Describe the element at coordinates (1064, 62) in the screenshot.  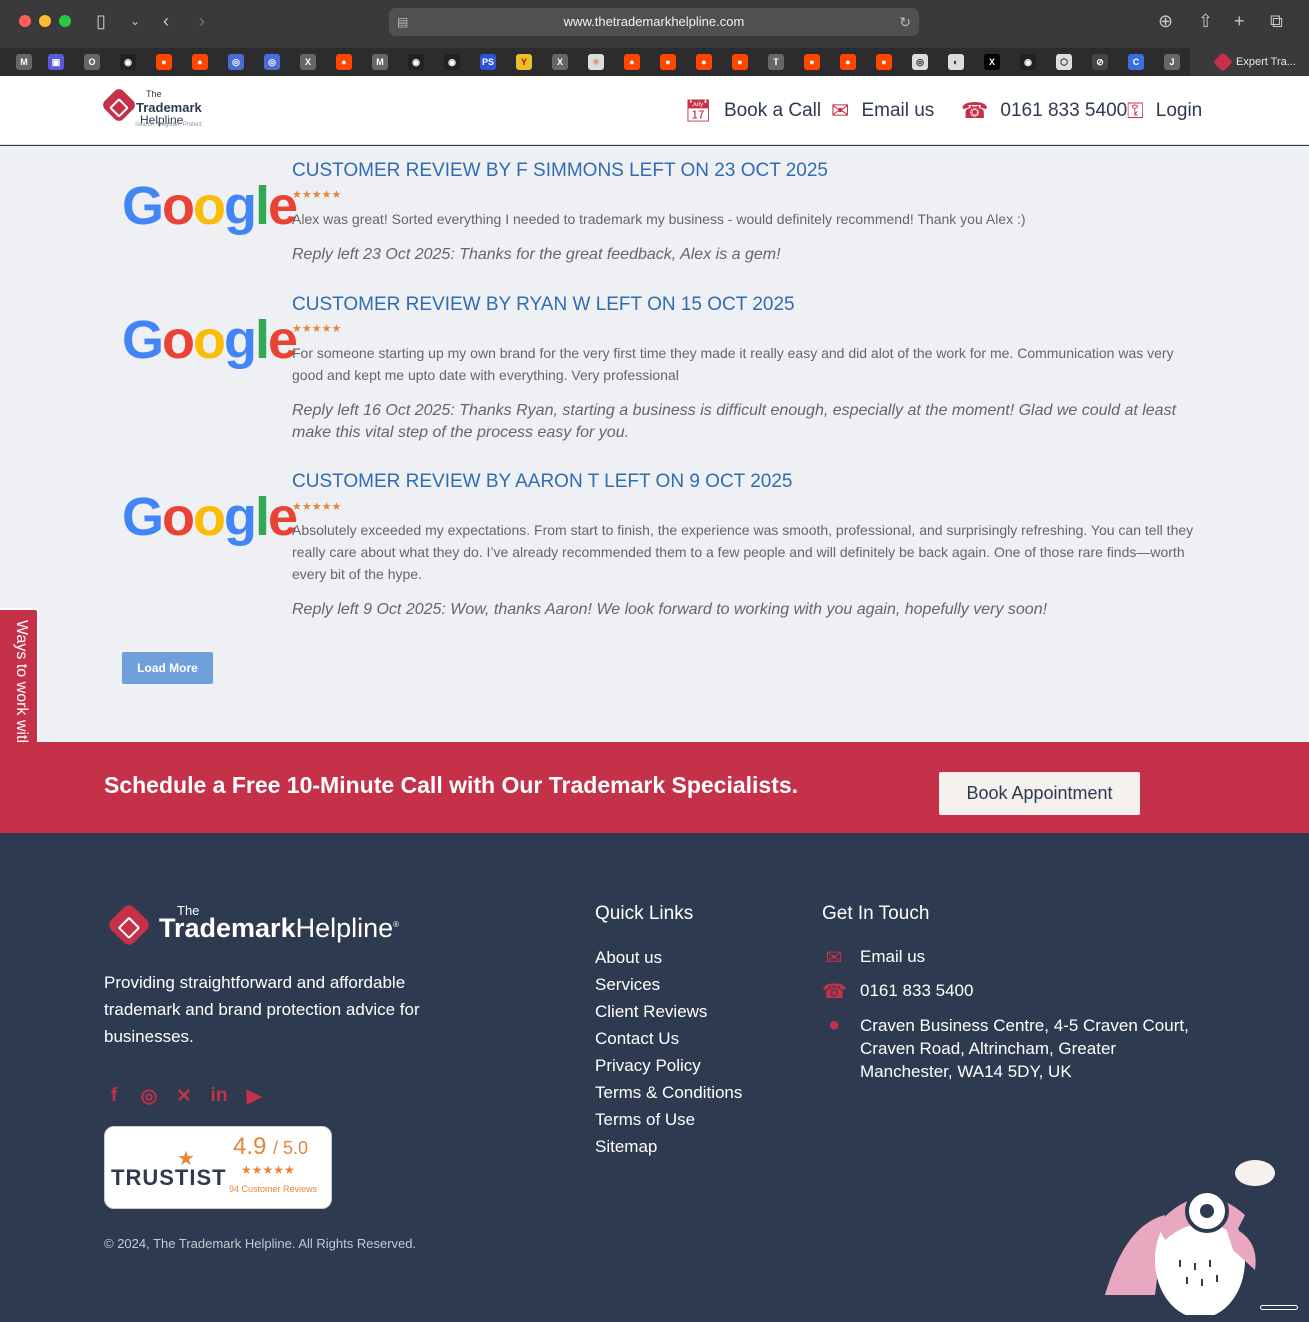
I see `tab-favicon: ⬡` at that location.